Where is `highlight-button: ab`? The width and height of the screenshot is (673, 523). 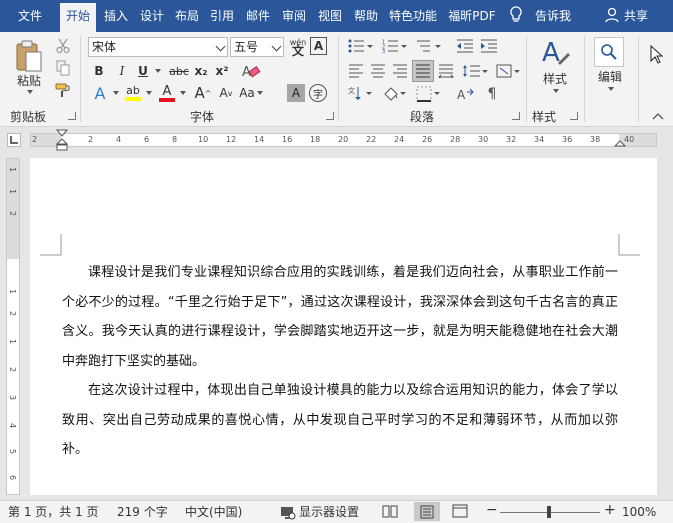
highlight-button: ab is located at coordinates (133, 93).